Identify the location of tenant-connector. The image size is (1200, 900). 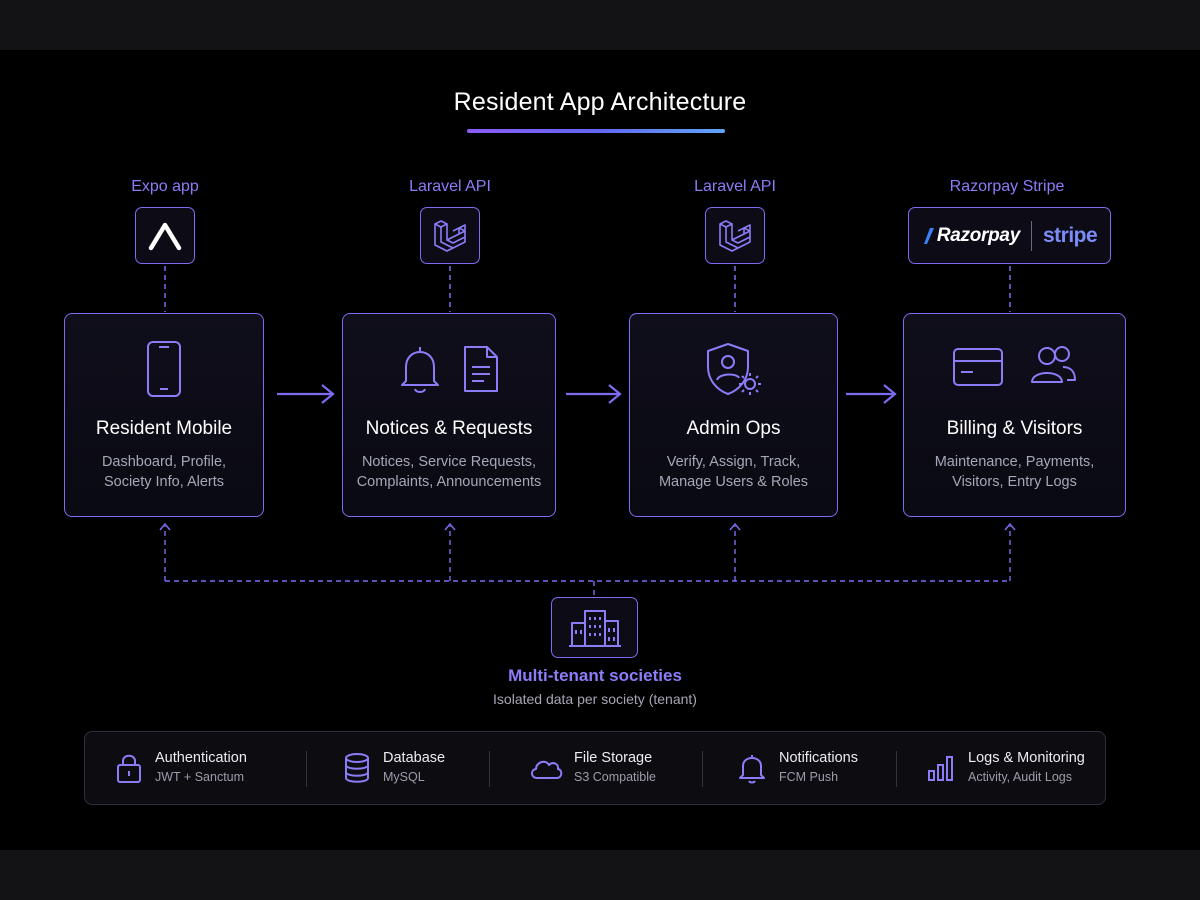
(587, 561).